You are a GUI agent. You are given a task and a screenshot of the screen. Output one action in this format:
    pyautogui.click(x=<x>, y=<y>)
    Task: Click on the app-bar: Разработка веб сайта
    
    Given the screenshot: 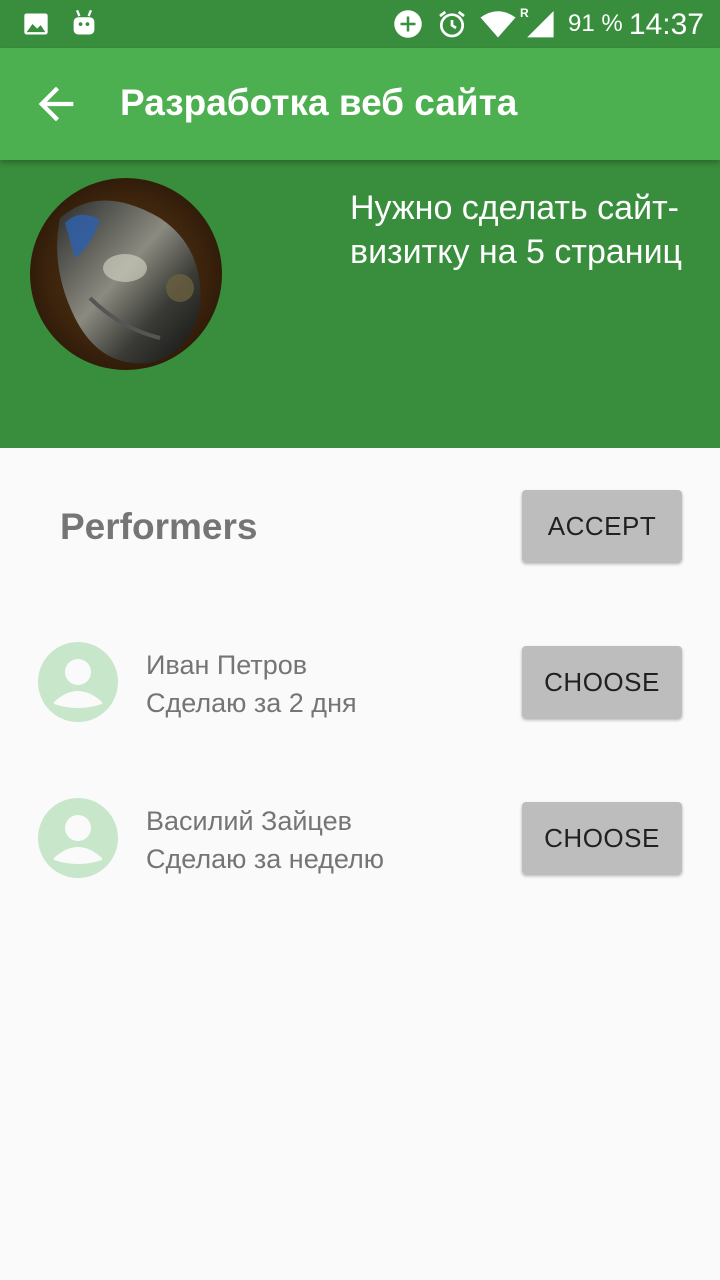 What is the action you would take?
    pyautogui.click(x=360, y=104)
    